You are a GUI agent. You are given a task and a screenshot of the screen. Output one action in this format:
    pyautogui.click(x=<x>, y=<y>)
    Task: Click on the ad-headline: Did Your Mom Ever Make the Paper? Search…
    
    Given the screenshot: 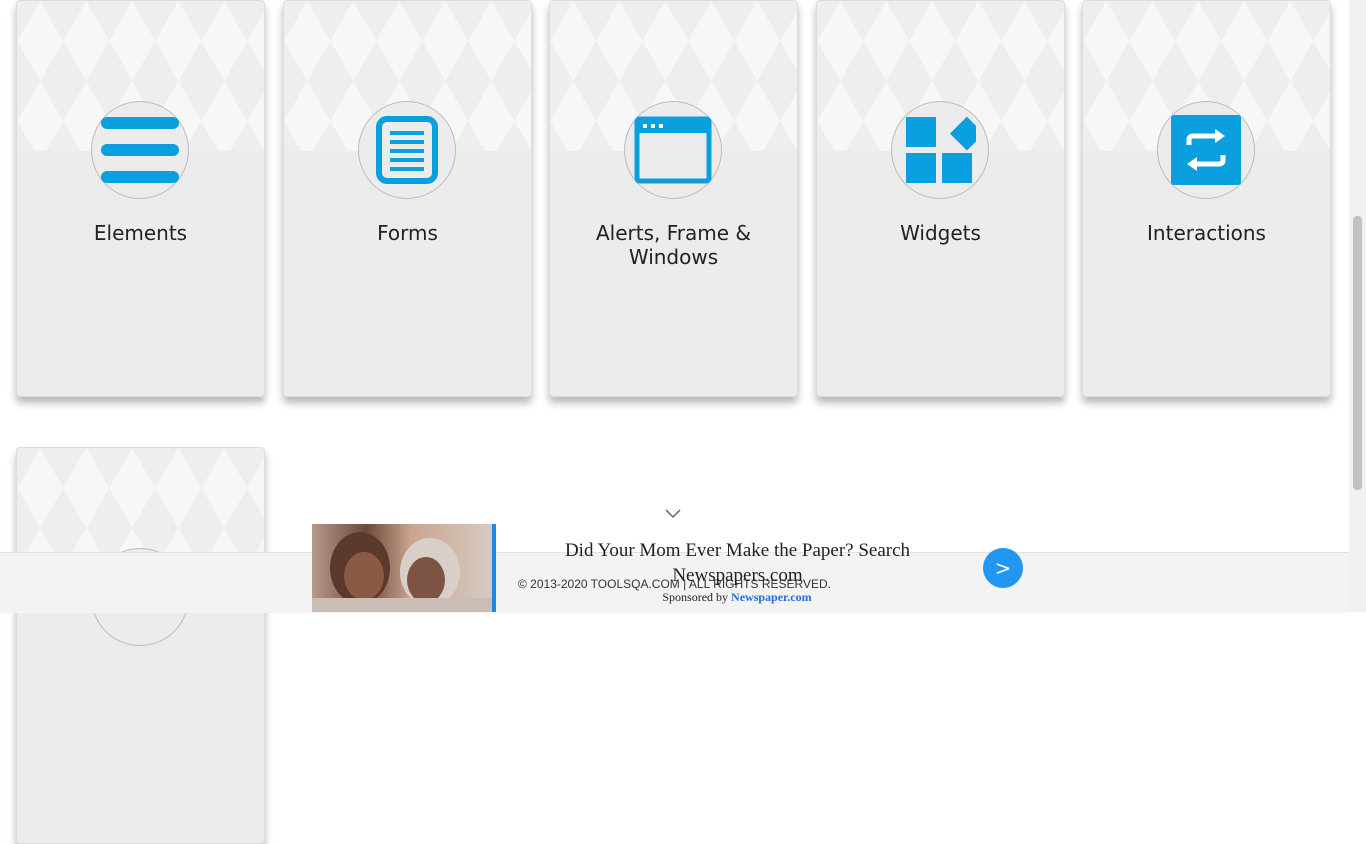 What is the action you would take?
    pyautogui.click(x=737, y=563)
    